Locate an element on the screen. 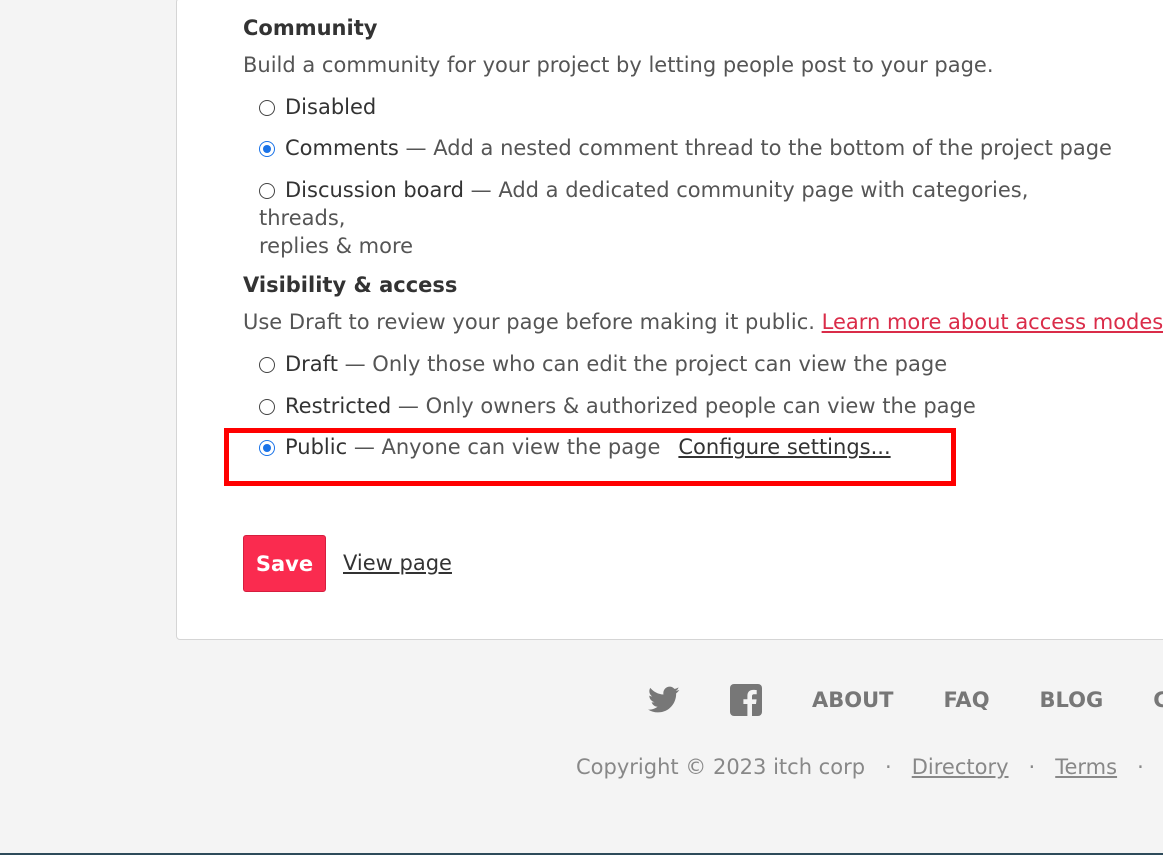 This screenshot has height=855, width=1163. option-description-cont: replies & more is located at coordinates (336, 246).